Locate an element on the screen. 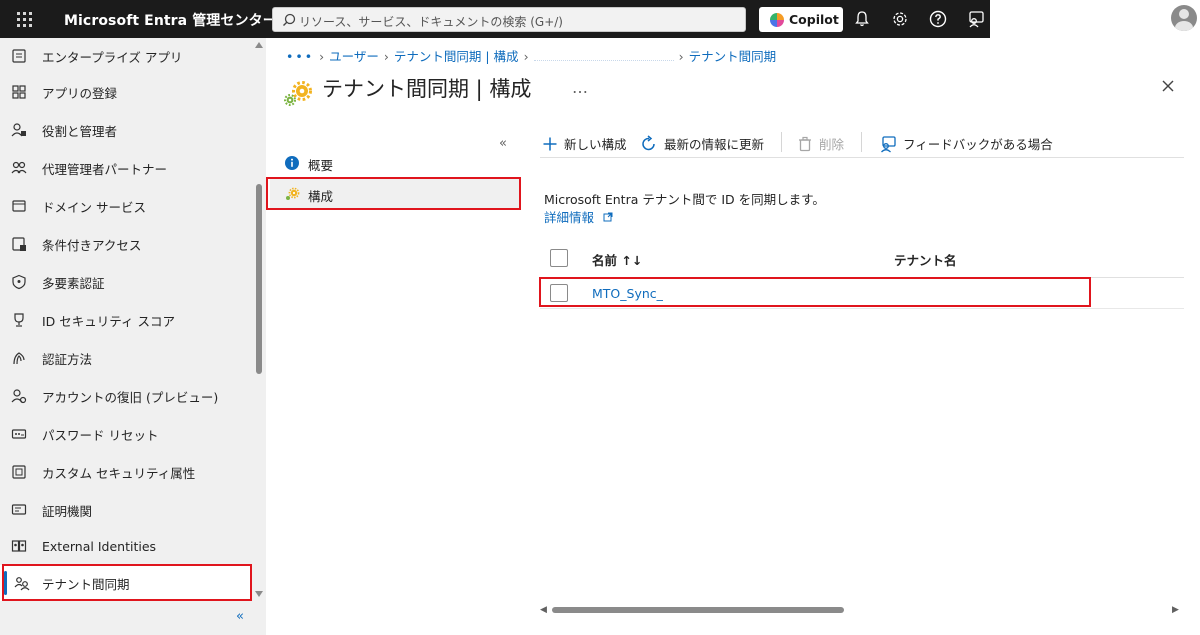 The height and width of the screenshot is (635, 1200). conditional-access-icon is located at coordinates (19, 244).